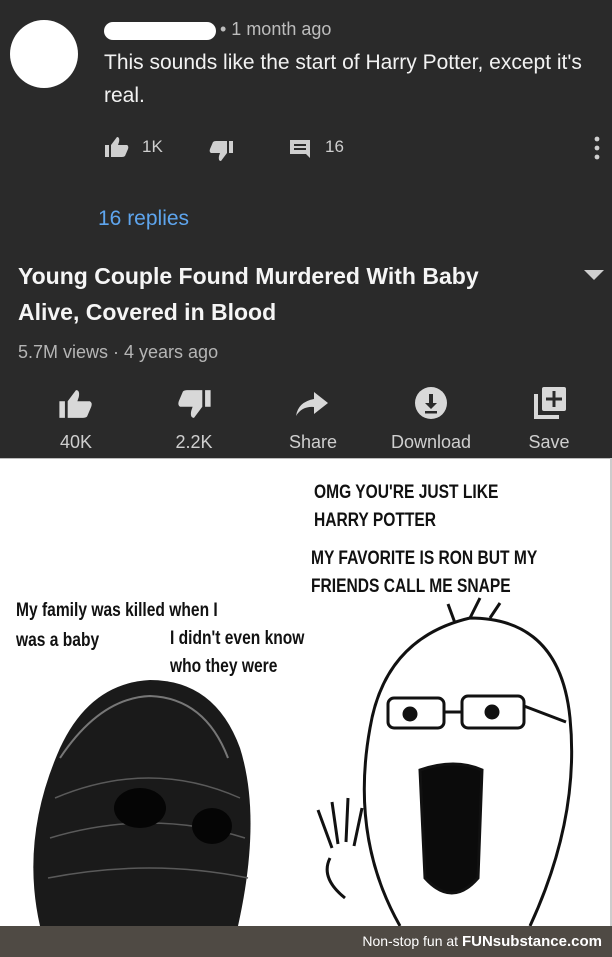 The image size is (612, 957). I want to click on meme-text-right-1: OMG YOU'RE JUST LIKE, so click(406, 492).